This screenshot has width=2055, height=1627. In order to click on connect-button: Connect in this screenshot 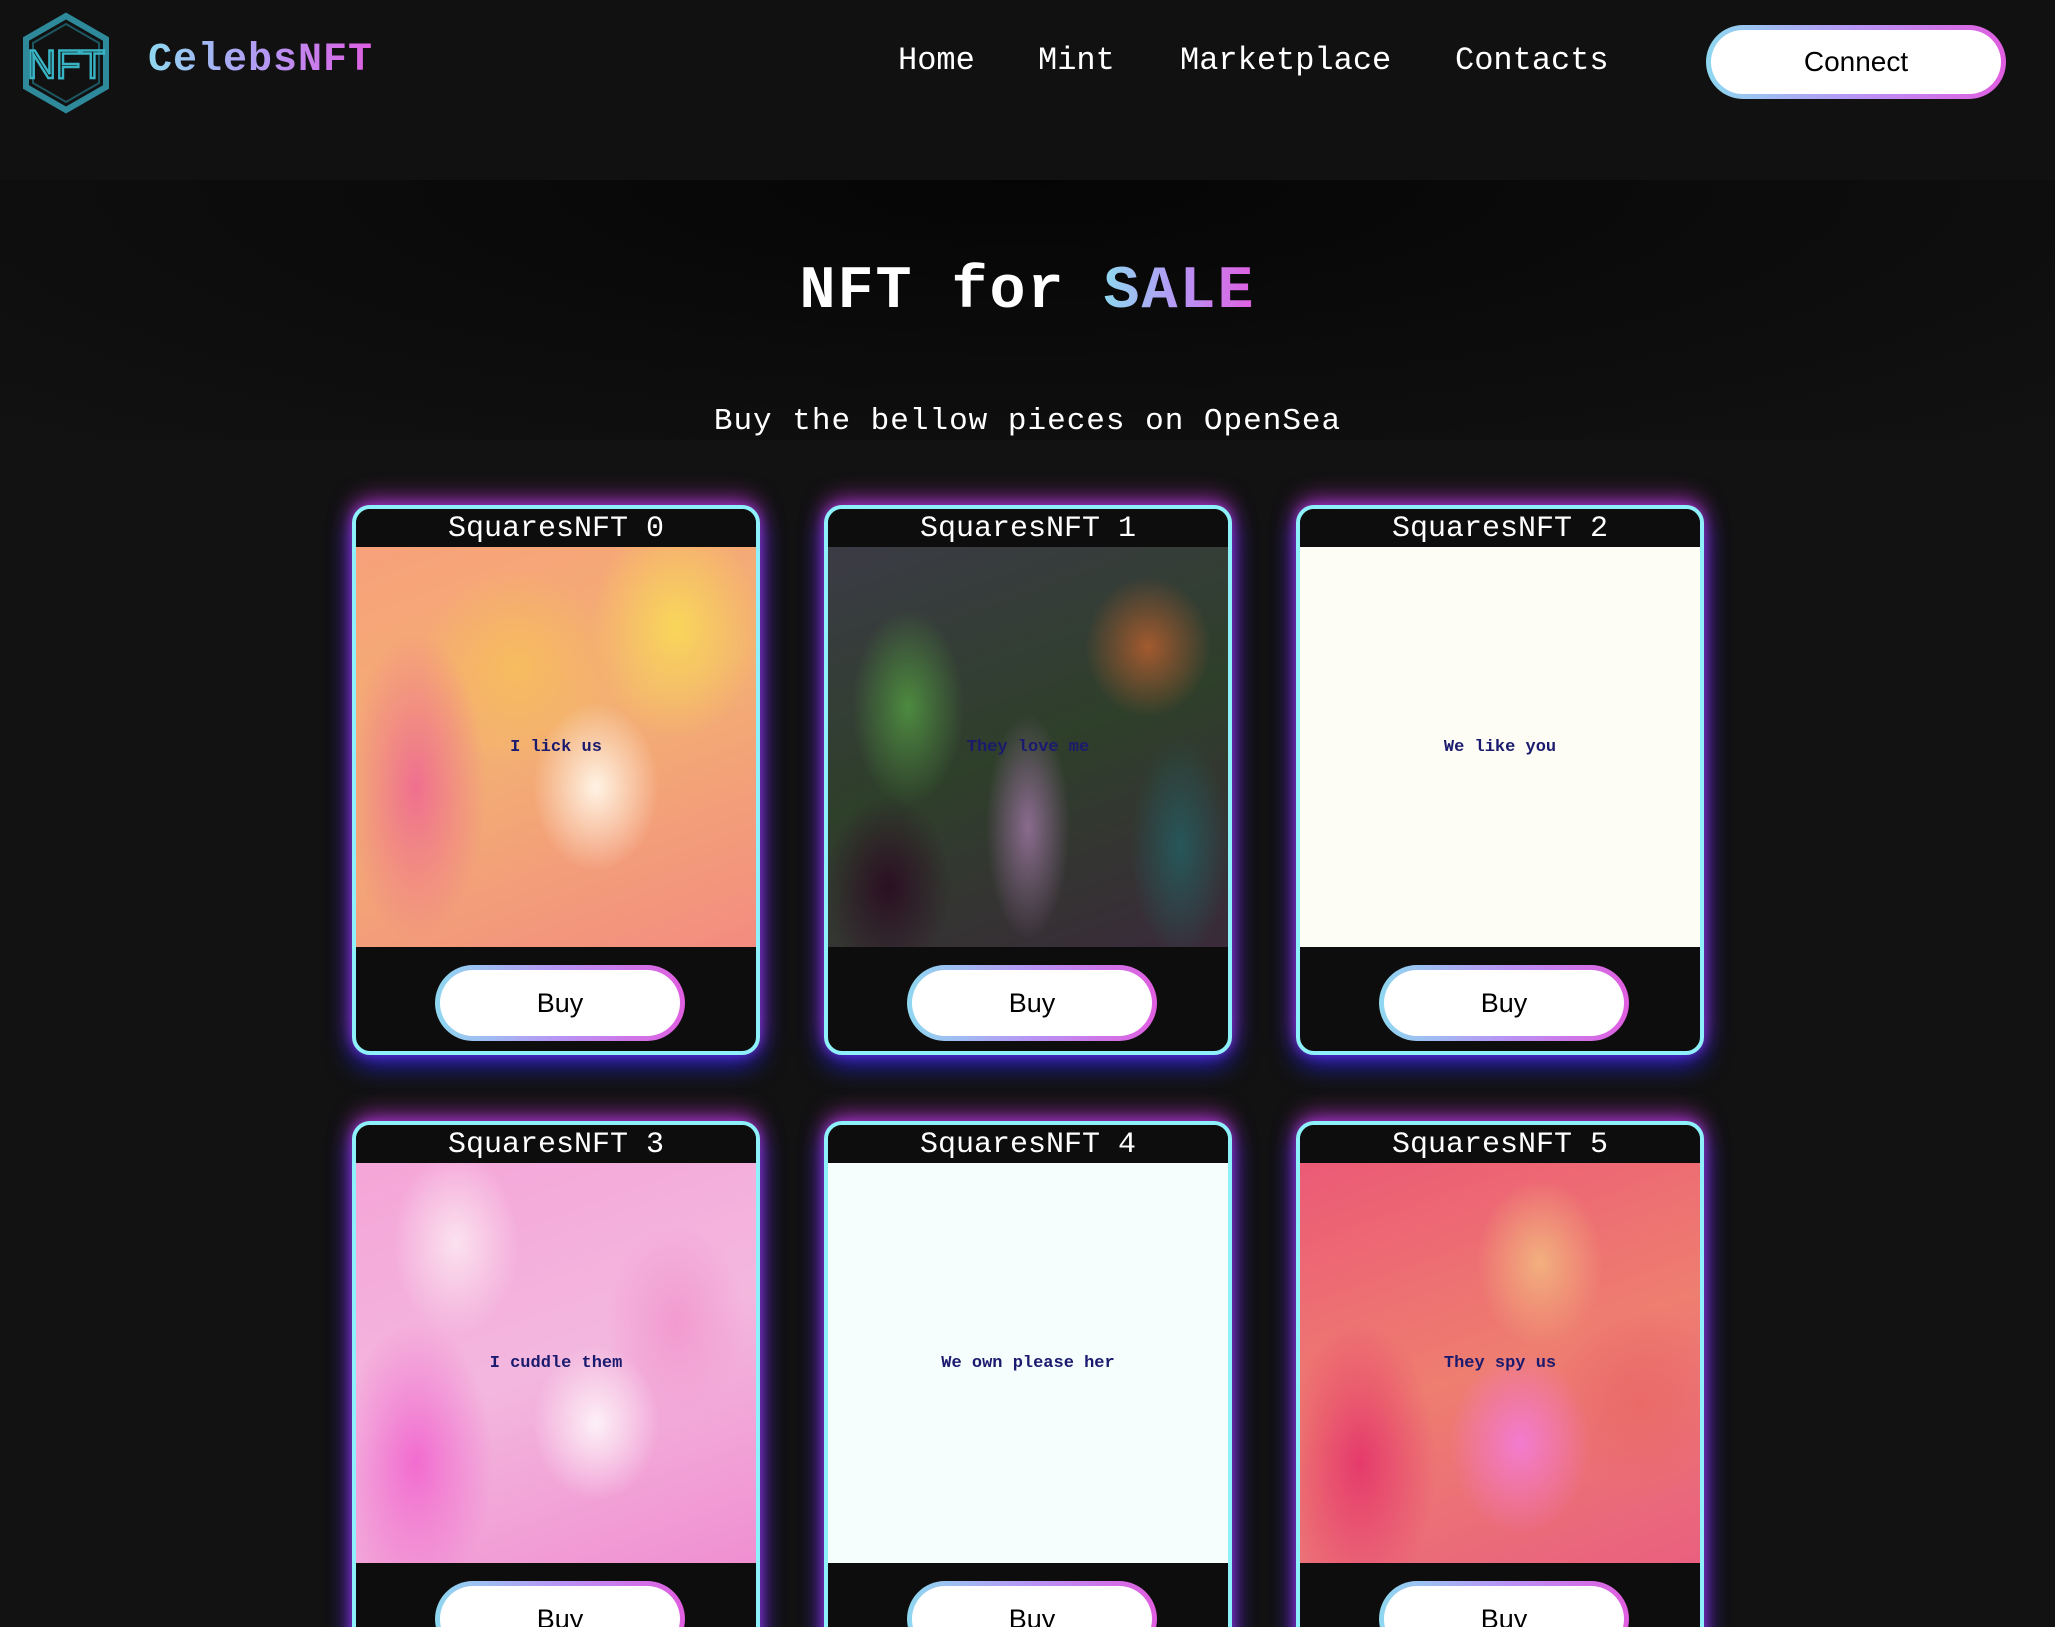, I will do `click(1856, 62)`.